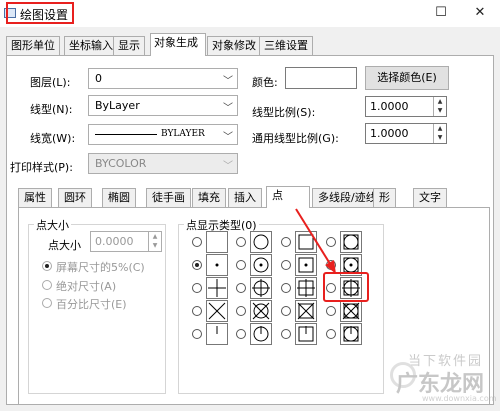 Image resolution: width=500 pixels, height=411 pixels. Describe the element at coordinates (154, 241) in the screenshot. I see `point-size-stepper: ▲ ▼` at that location.